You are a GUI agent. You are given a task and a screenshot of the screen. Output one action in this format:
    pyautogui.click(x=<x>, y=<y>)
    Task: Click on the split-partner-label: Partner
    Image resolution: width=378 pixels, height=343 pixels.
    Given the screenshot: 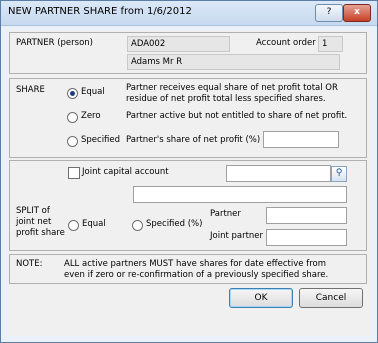 What is the action you would take?
    pyautogui.click(x=225, y=214)
    